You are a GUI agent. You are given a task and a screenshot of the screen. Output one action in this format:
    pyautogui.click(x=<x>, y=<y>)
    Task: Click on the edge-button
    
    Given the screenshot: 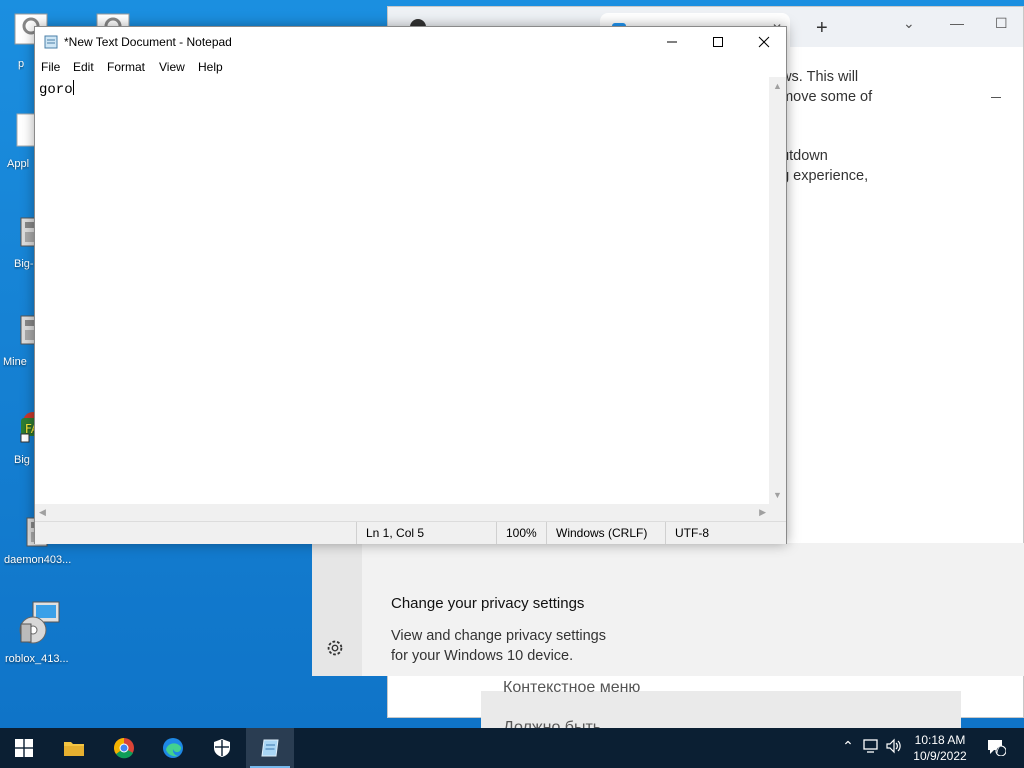 What is the action you would take?
    pyautogui.click(x=173, y=748)
    